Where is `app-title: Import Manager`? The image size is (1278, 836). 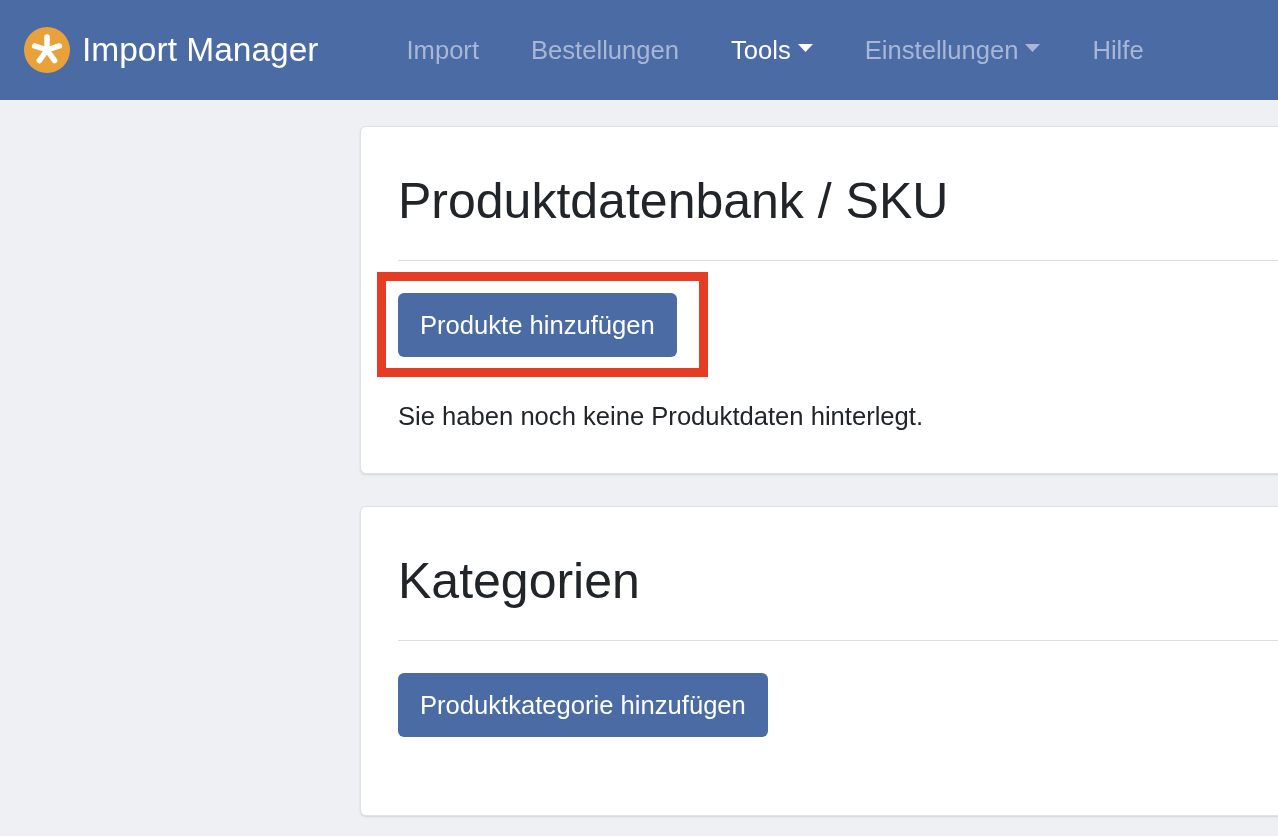 app-title: Import Manager is located at coordinates (200, 50).